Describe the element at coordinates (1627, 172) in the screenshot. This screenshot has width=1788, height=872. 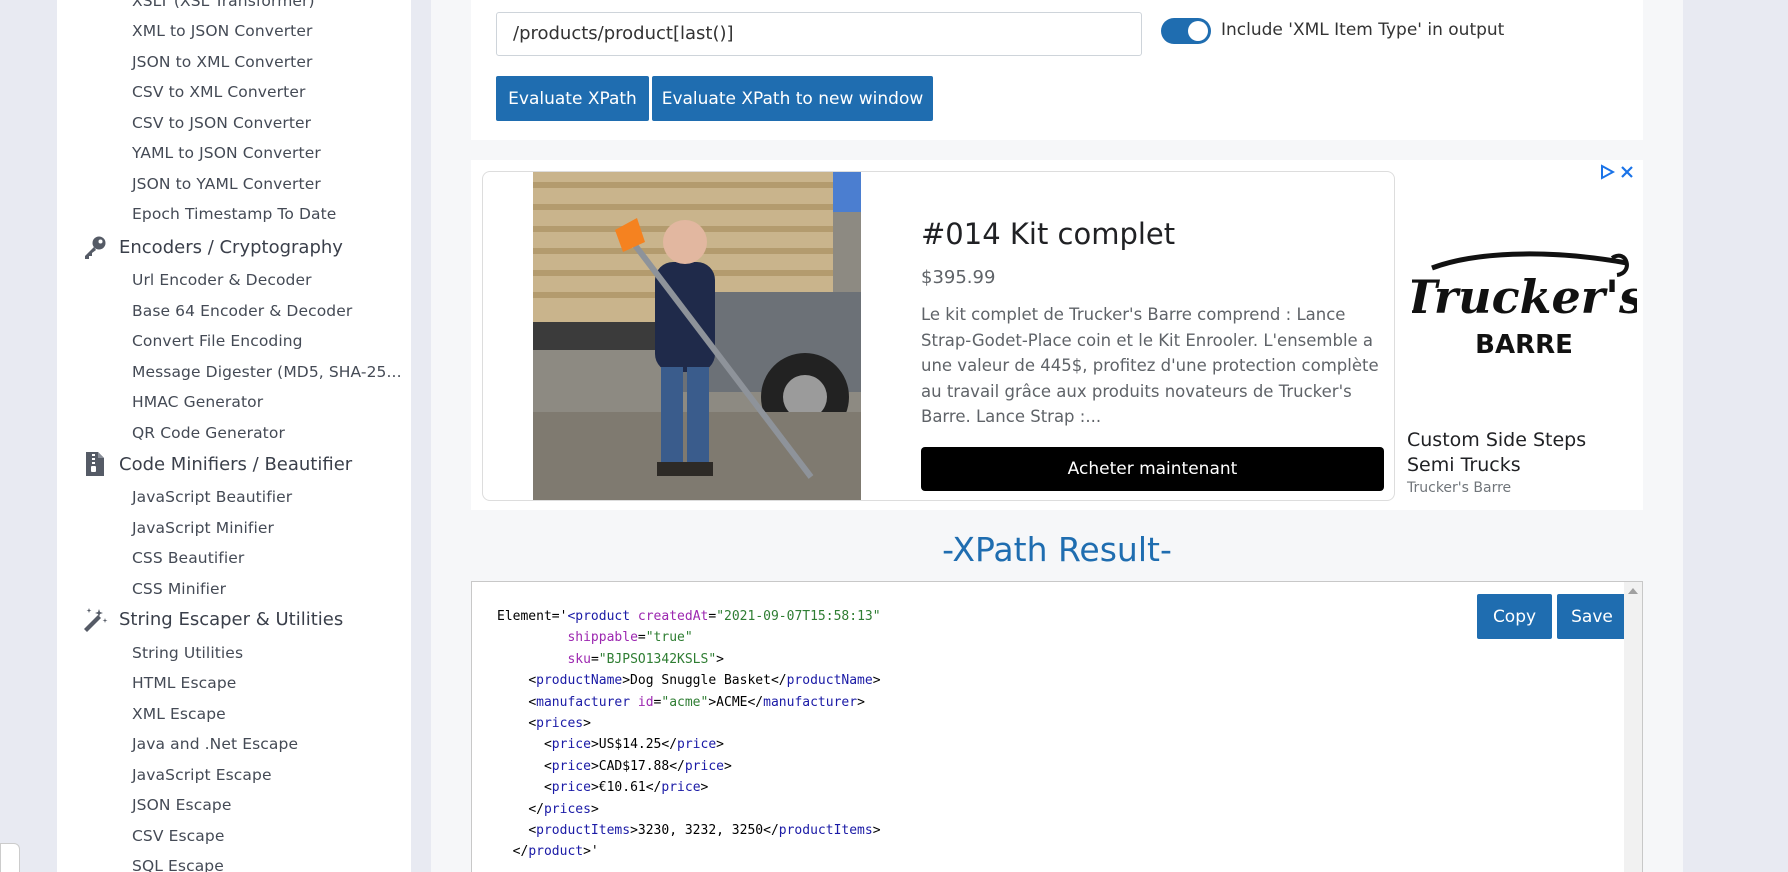
I see `close-icon` at that location.